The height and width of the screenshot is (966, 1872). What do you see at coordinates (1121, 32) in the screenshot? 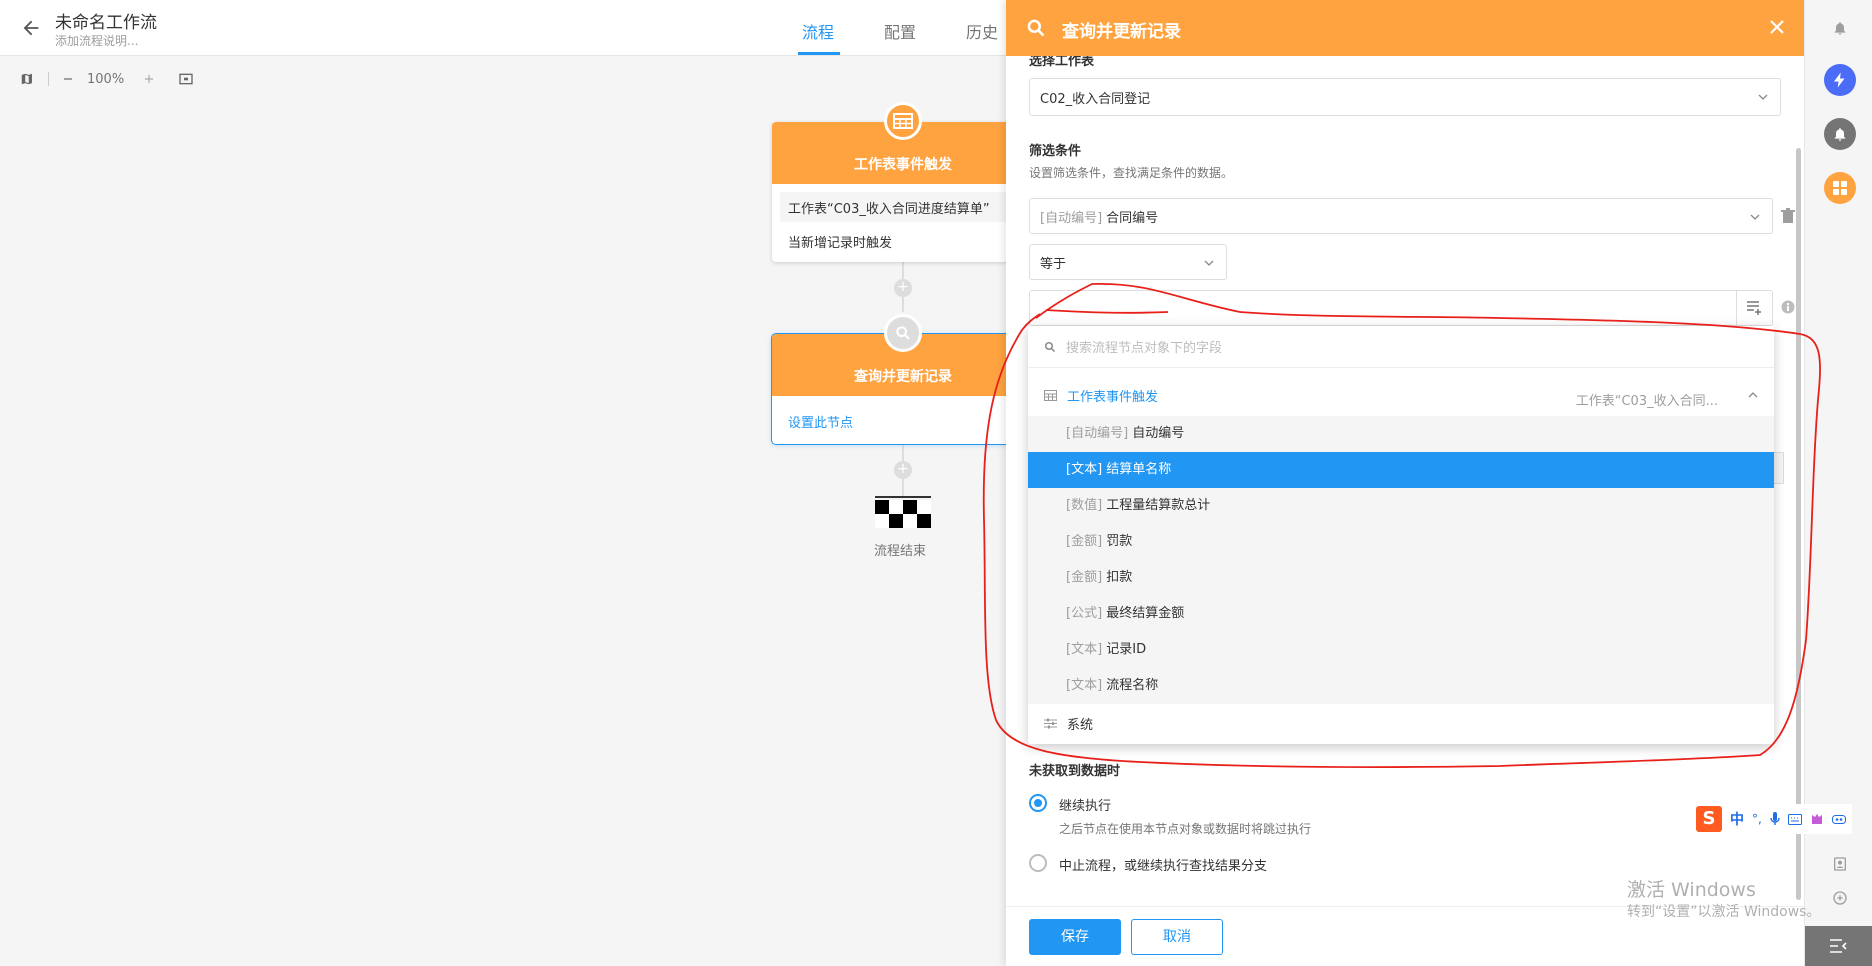
I see `panel-title: 查询并更新记录` at bounding box center [1121, 32].